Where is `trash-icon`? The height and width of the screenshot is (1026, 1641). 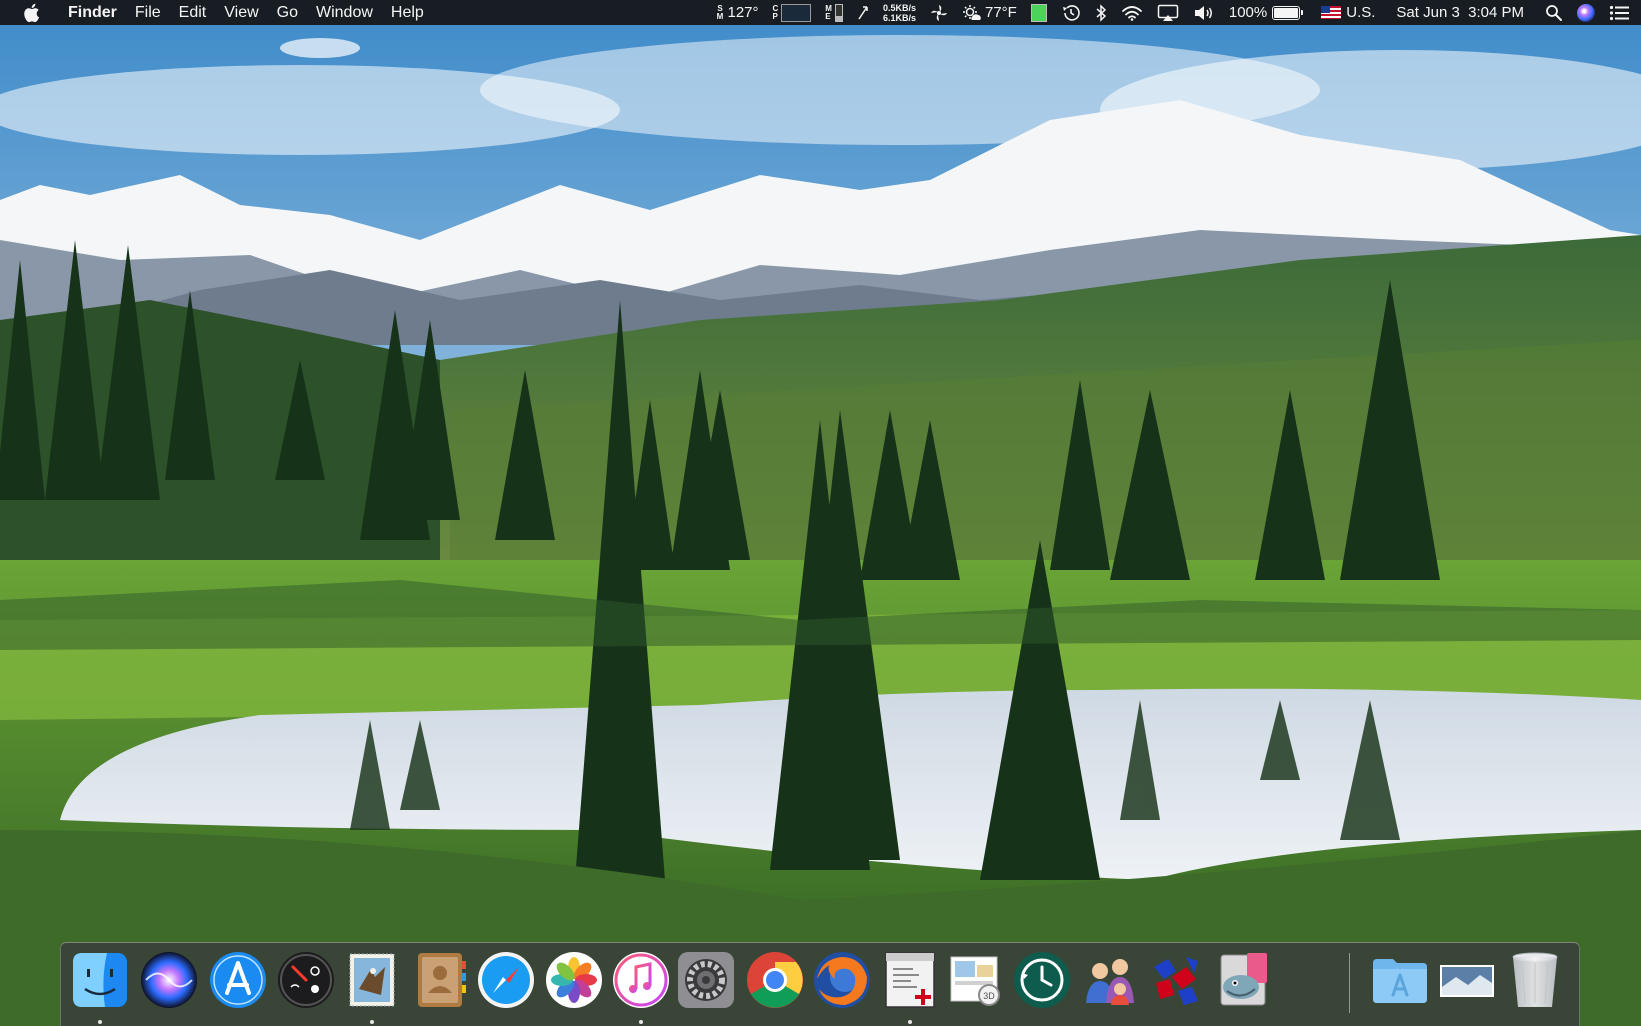 trash-icon is located at coordinates (1535, 979).